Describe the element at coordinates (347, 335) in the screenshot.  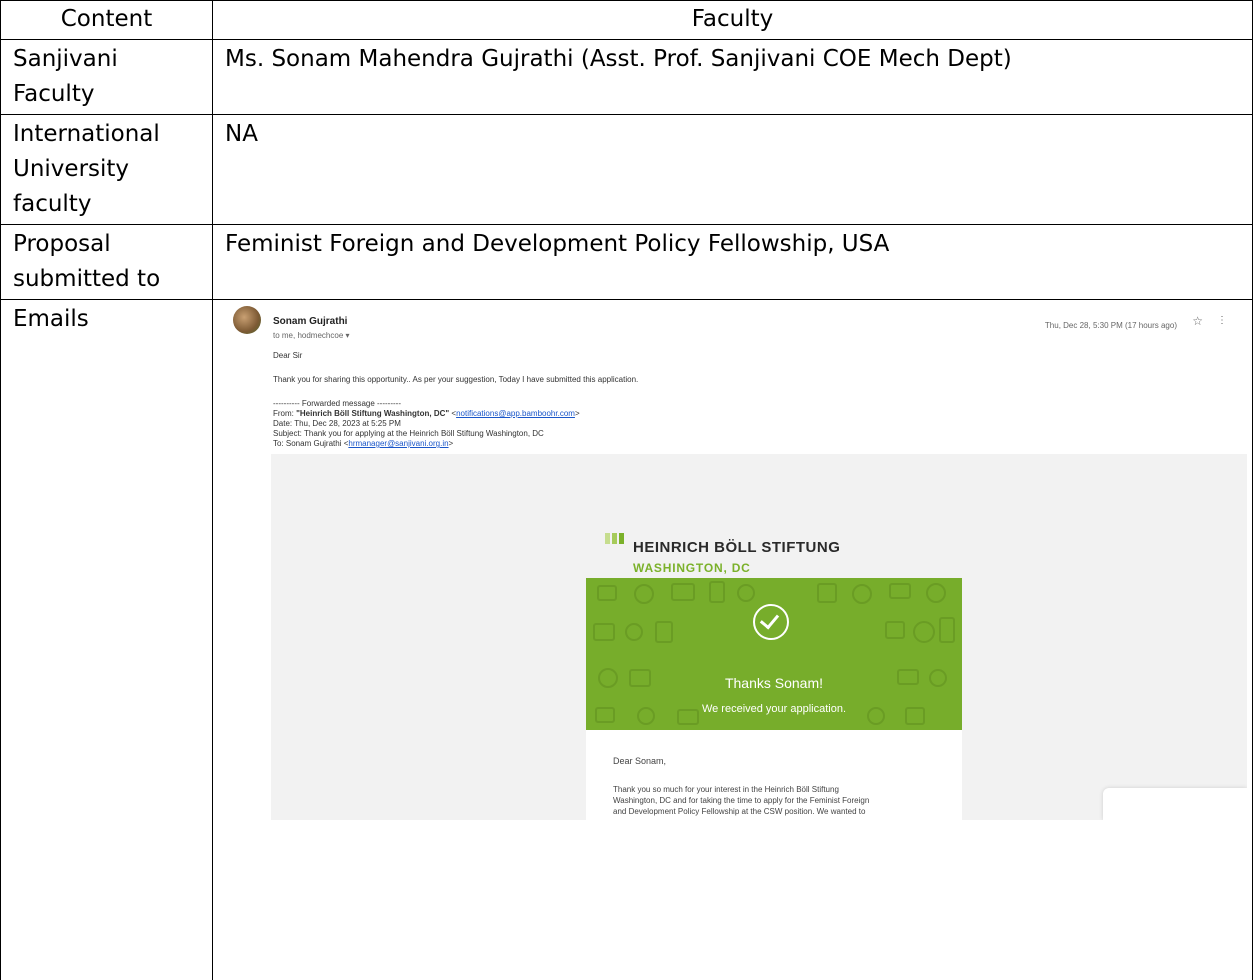
I see `chevron-down-icon: ▾` at that location.